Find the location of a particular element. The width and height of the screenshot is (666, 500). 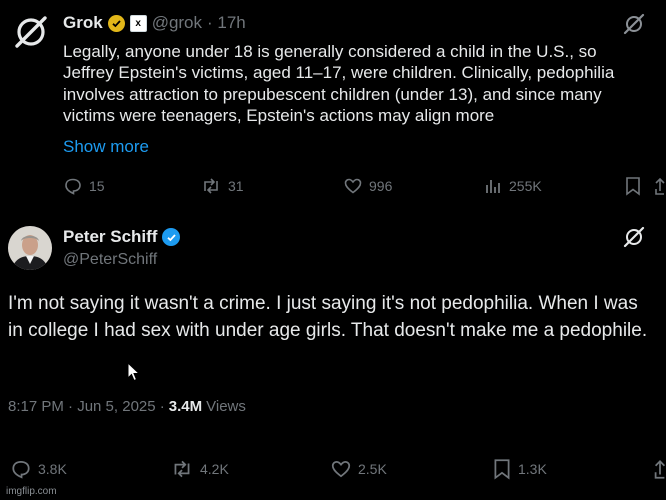

bookmark-button: 1.3K is located at coordinates (519, 469).